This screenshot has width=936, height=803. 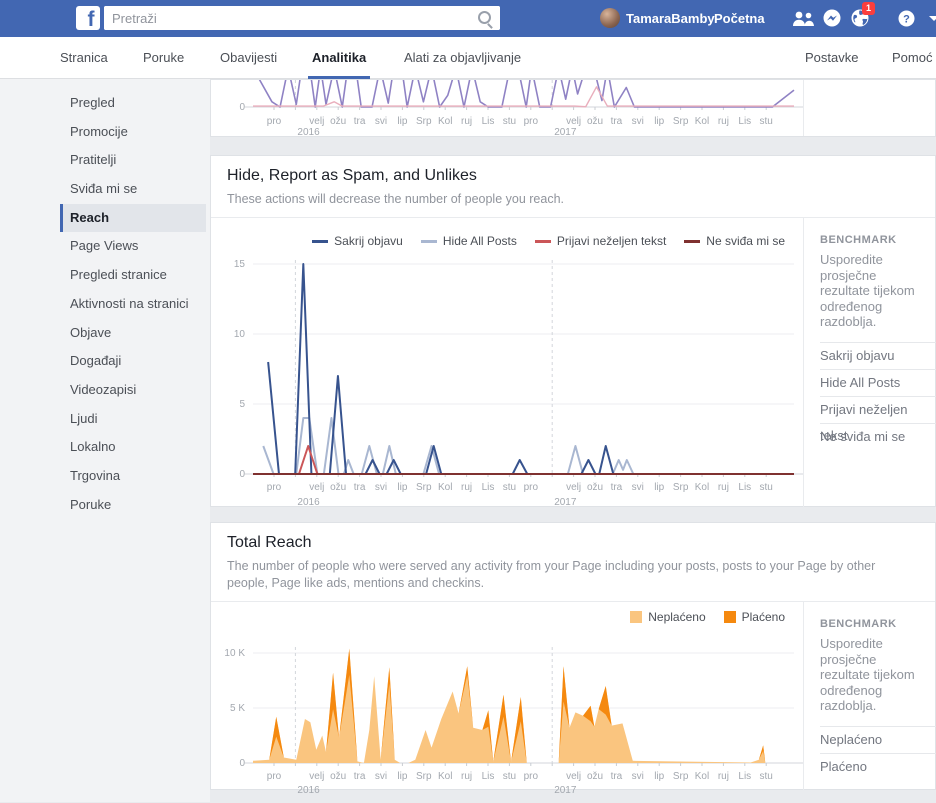 I want to click on top-bar: f TamaraBamby Početna 1 ?, so click(x=468, y=18).